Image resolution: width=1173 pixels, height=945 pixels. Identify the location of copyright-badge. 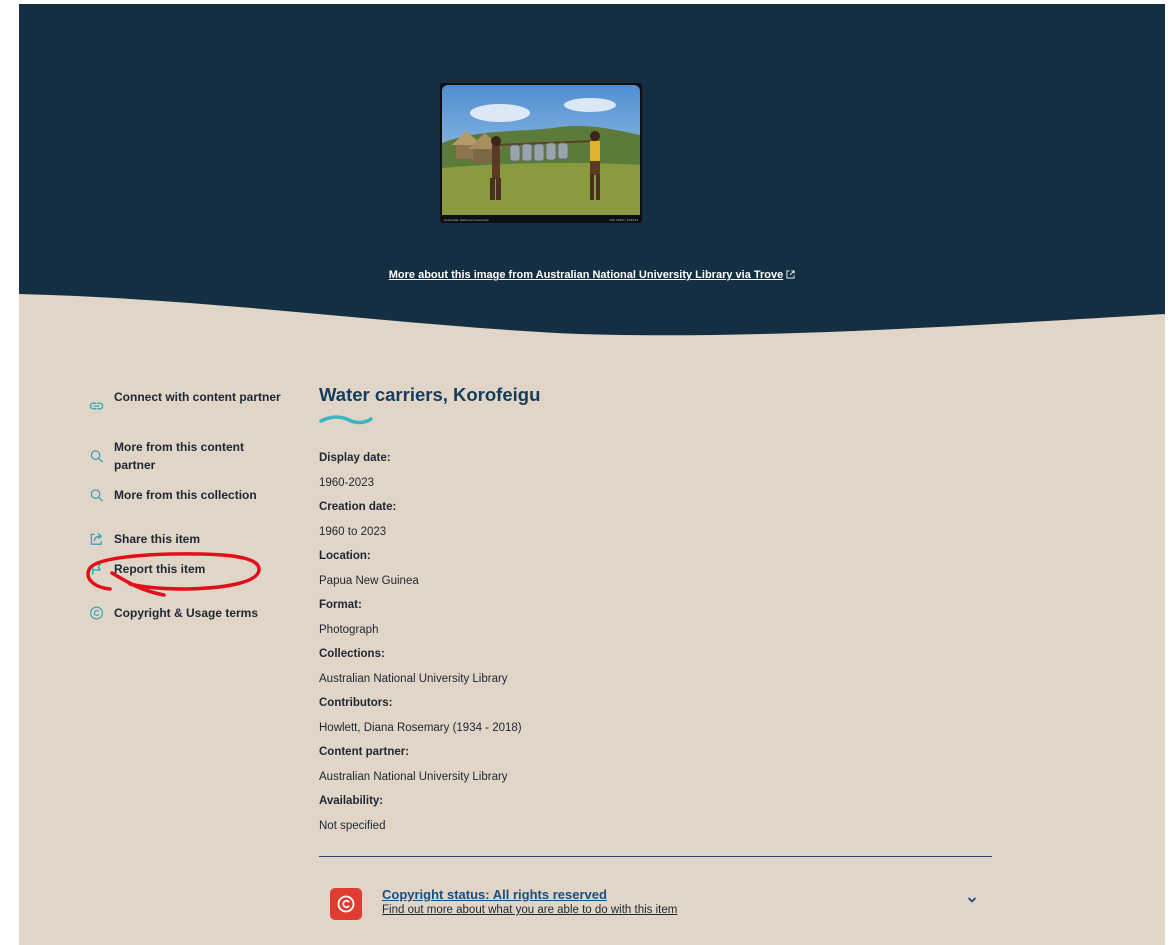
(346, 904).